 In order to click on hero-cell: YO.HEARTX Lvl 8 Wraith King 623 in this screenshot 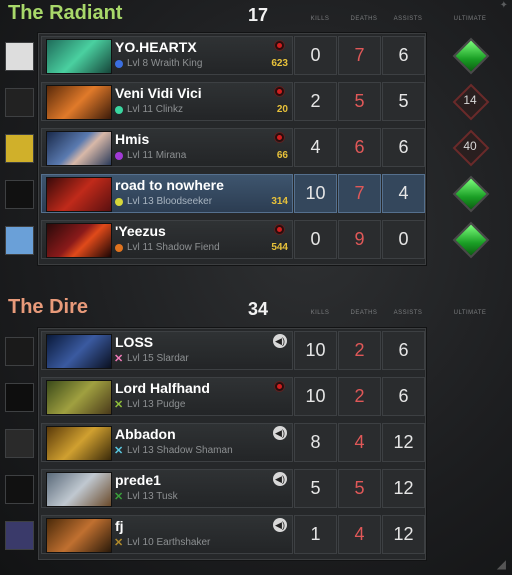, I will do `click(167, 55)`.